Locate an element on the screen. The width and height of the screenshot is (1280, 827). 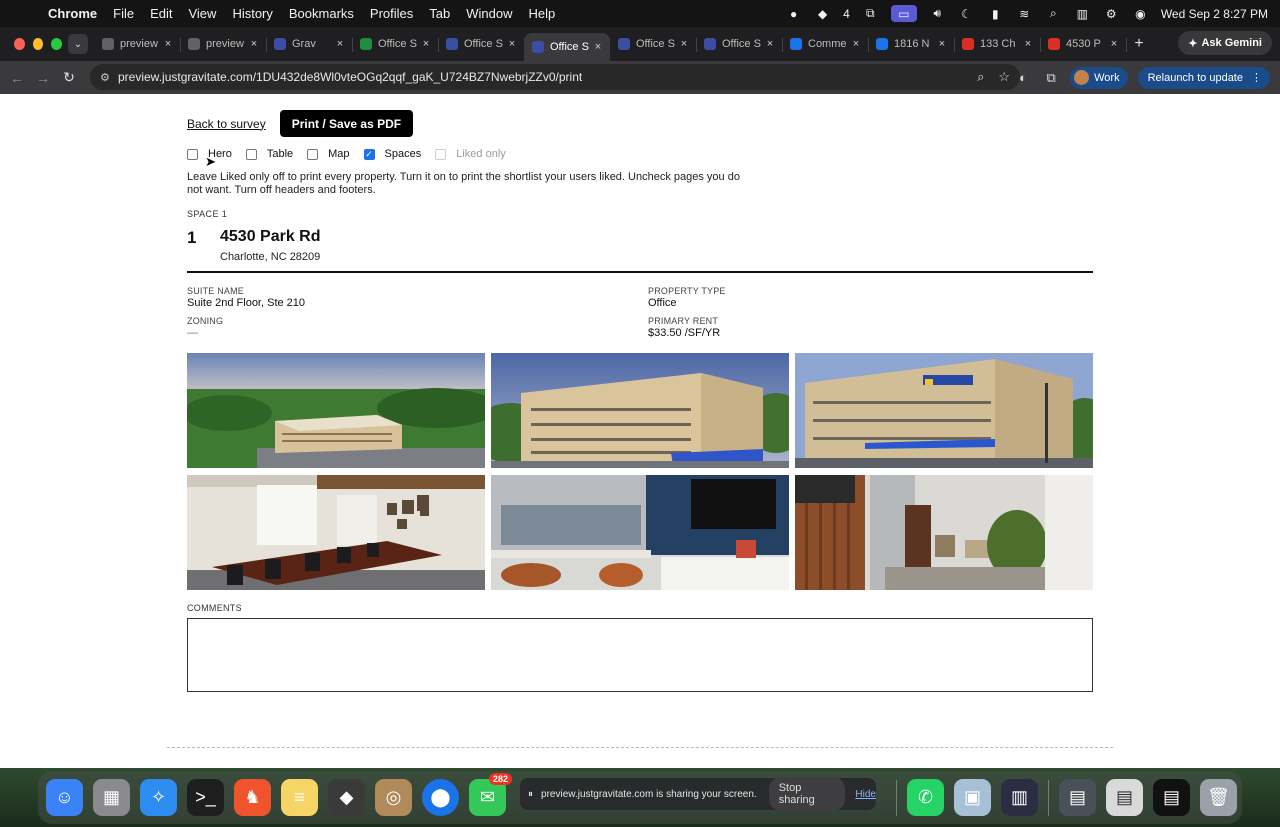
messages-badge: 282 is located at coordinates (500, 779).